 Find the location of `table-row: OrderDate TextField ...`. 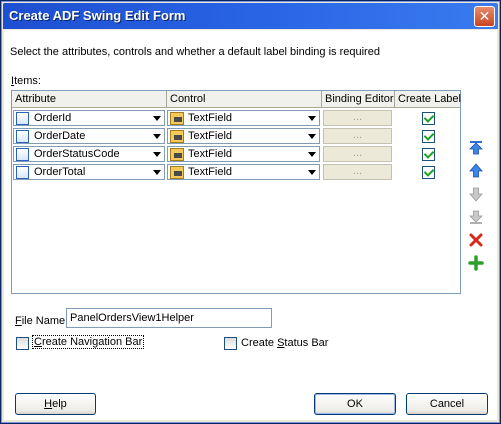

table-row: OrderDate TextField ... is located at coordinates (236, 136).